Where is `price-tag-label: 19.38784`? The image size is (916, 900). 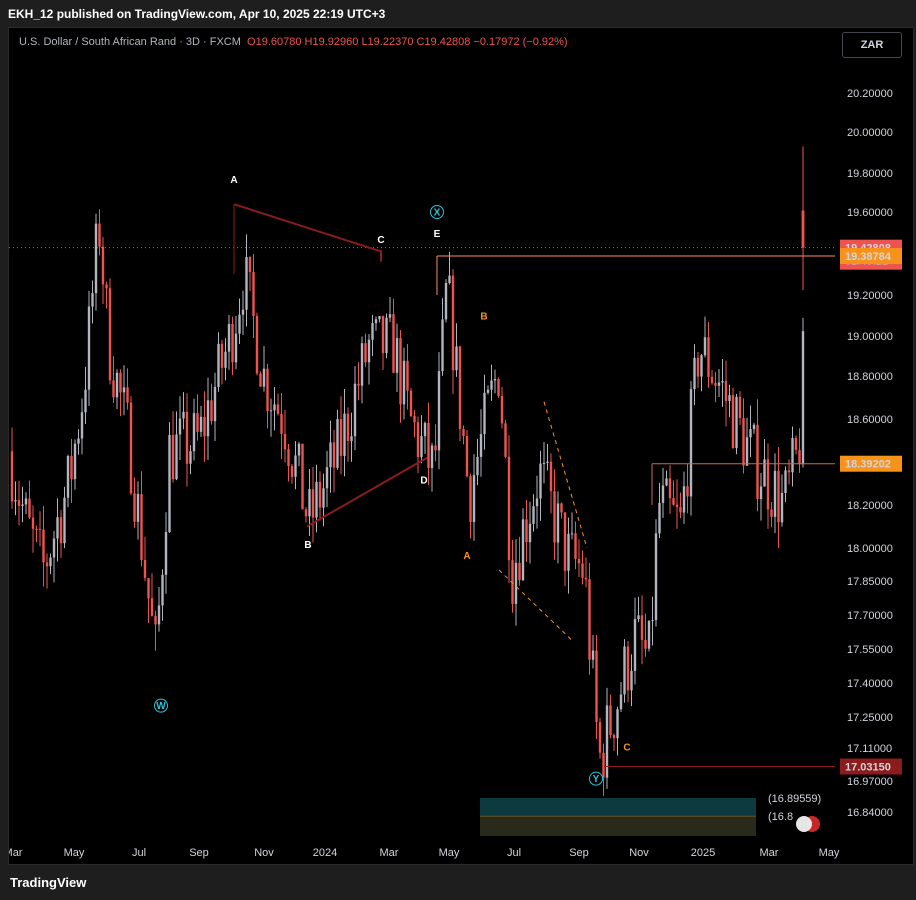 price-tag-label: 19.38784 is located at coordinates (868, 257).